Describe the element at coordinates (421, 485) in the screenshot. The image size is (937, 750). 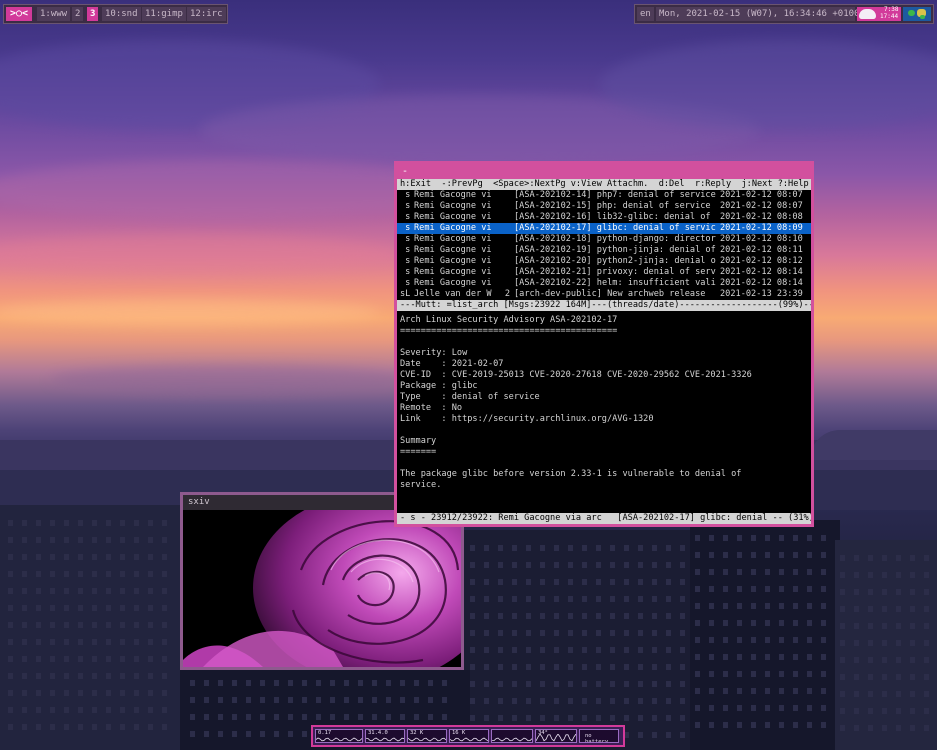
I see `message-body-line: service.` at that location.